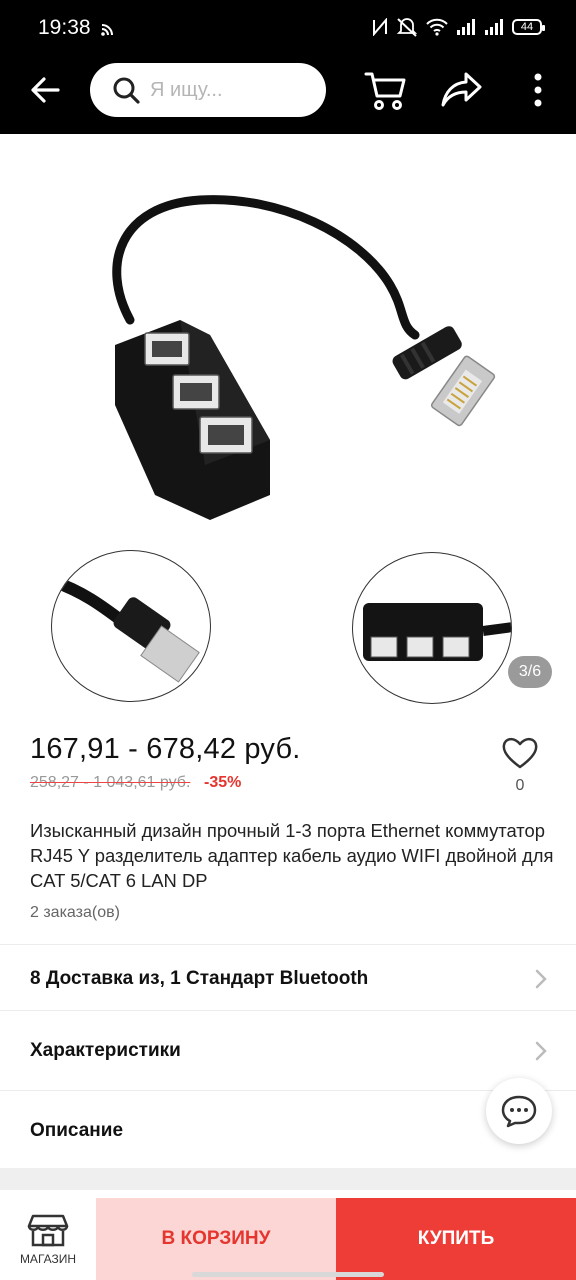 The image size is (576, 1280). I want to click on status-time: 19:38, so click(64, 27).